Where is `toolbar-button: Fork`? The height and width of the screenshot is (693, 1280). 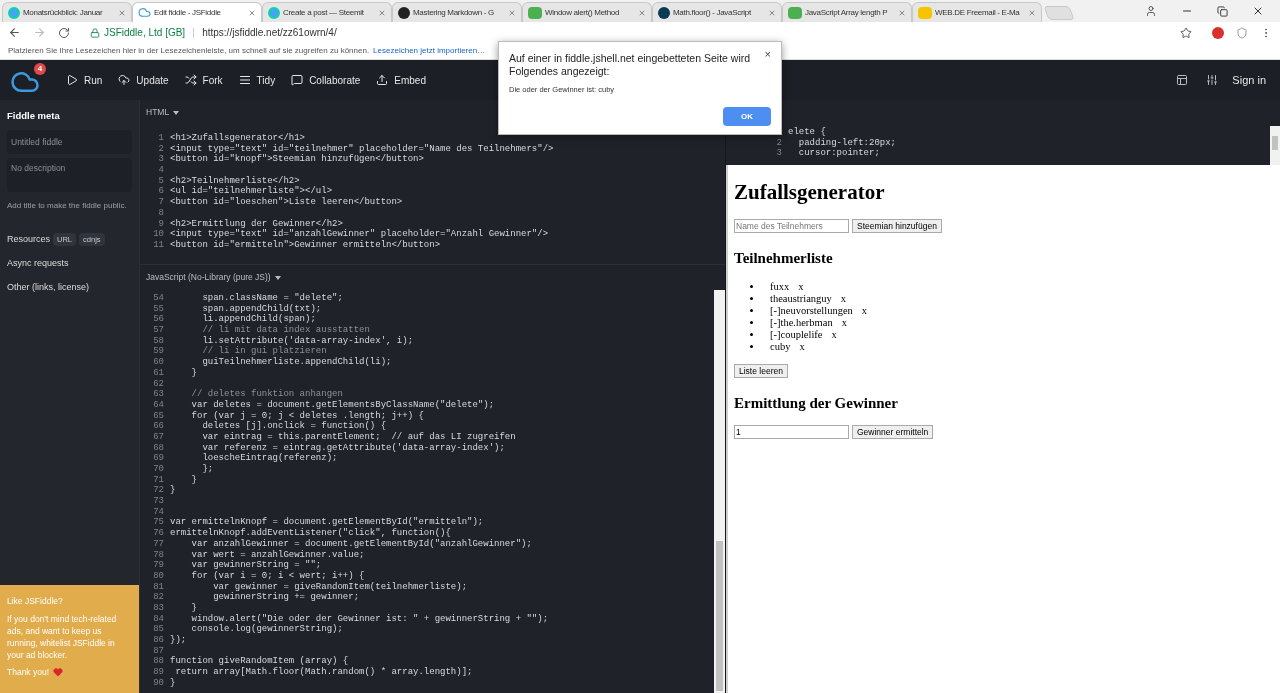 toolbar-button: Fork is located at coordinates (203, 80).